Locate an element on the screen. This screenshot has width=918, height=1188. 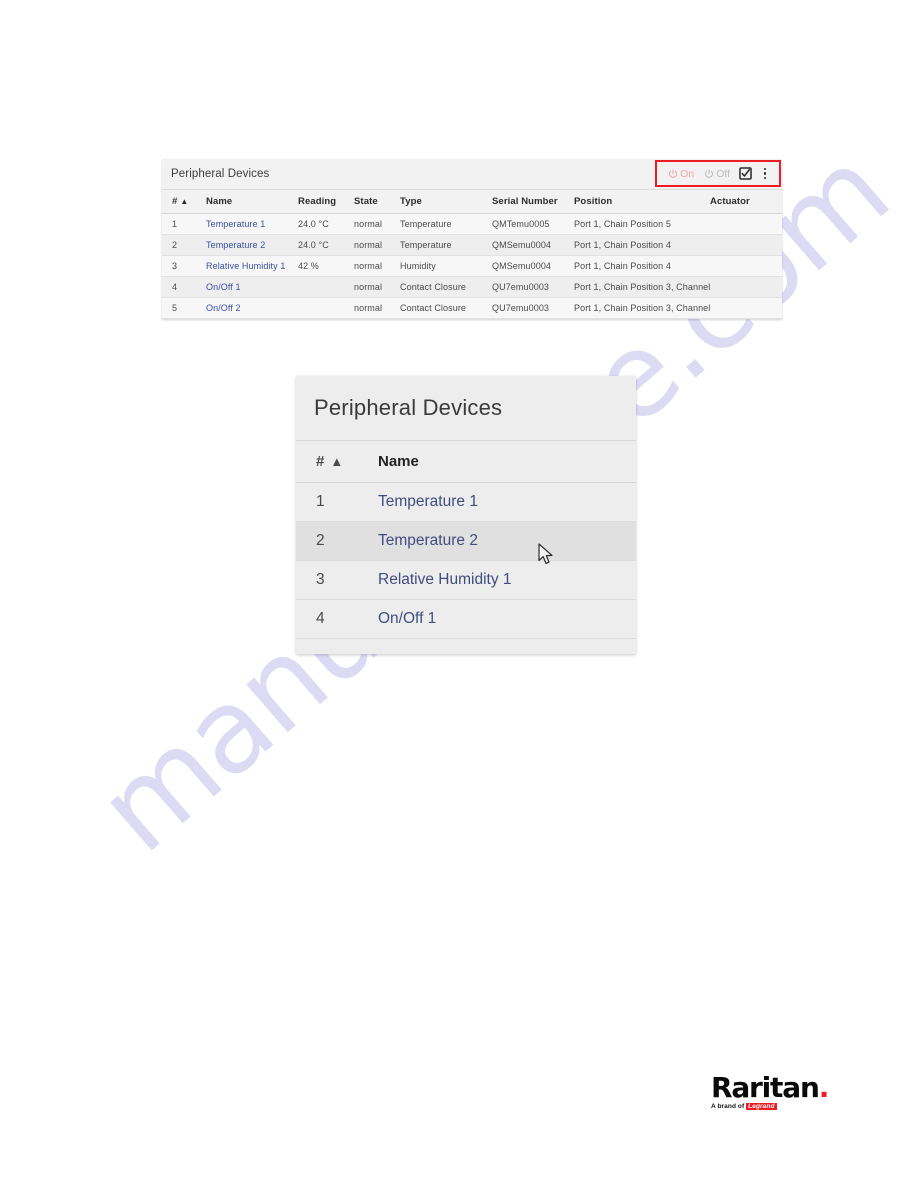
column-header-reading: Reading is located at coordinates (326, 202).